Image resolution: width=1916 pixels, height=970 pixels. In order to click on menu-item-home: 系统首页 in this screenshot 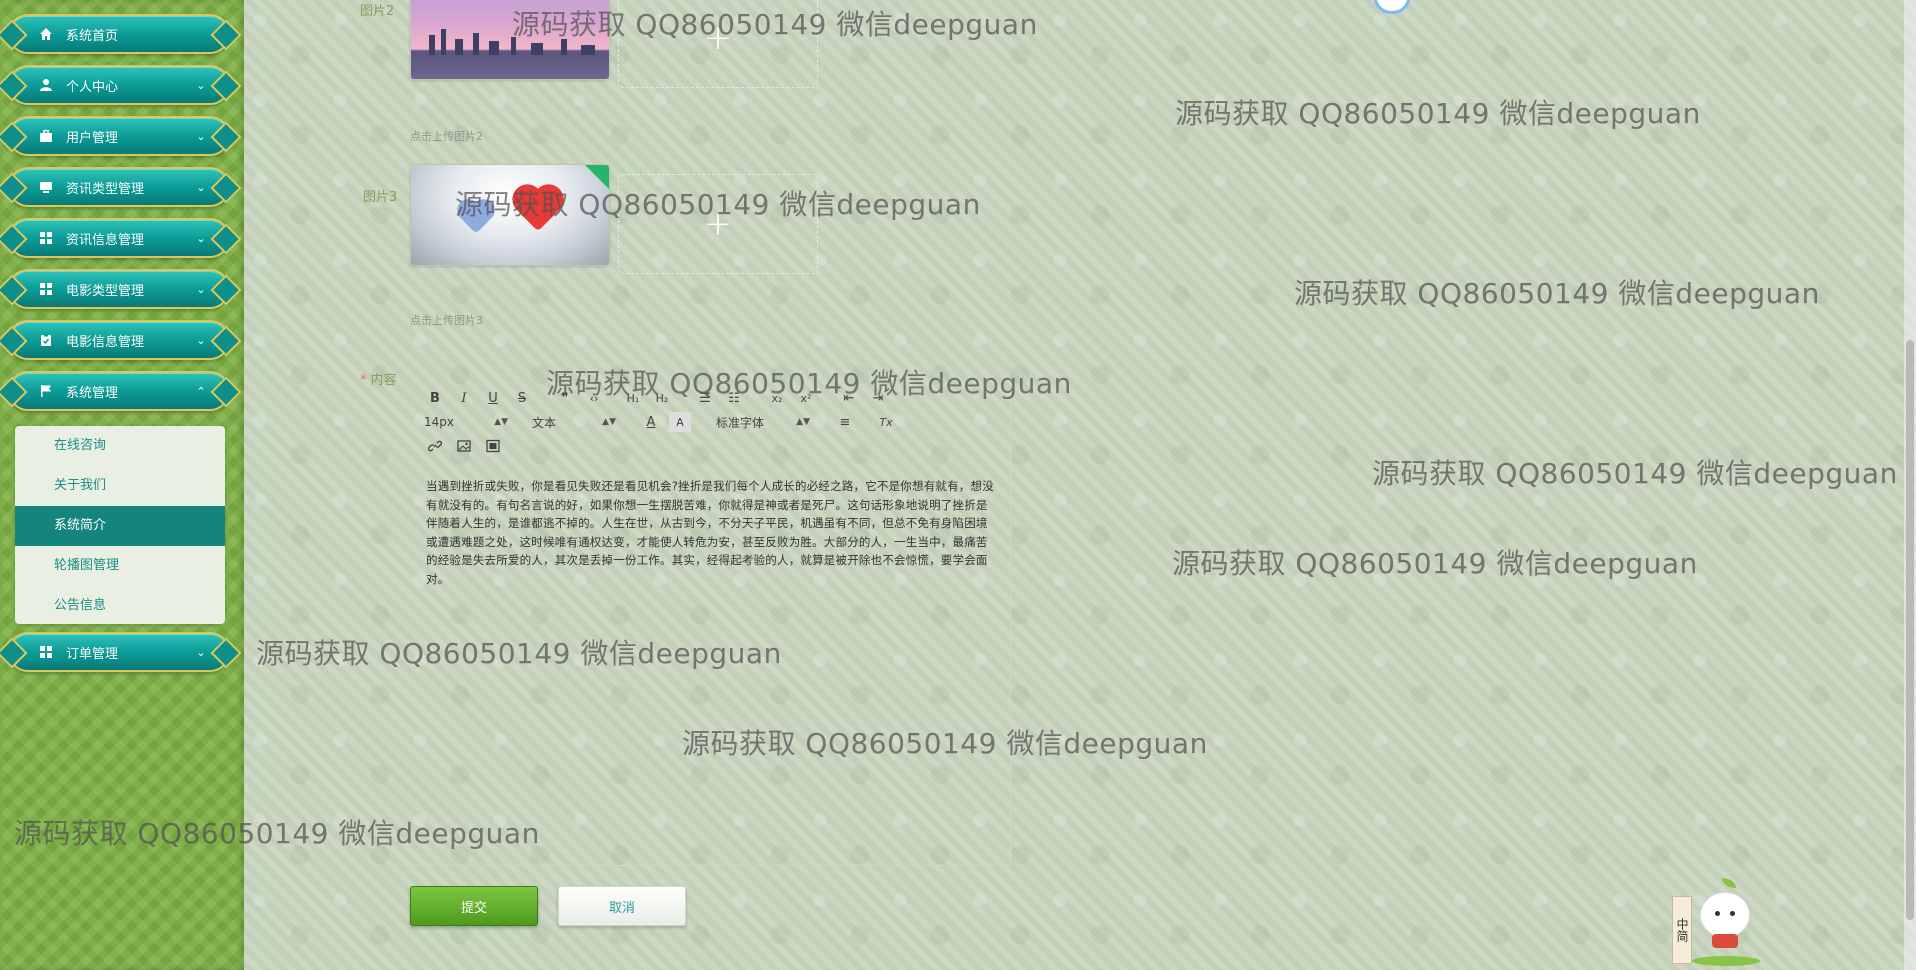, I will do `click(119, 34)`.